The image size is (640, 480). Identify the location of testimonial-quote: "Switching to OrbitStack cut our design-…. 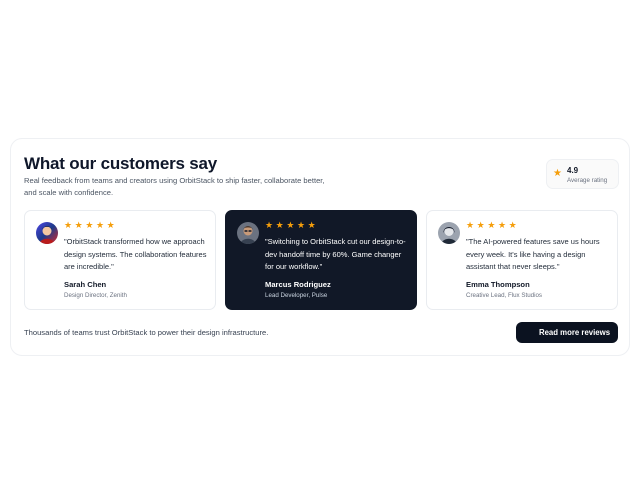
(335, 254).